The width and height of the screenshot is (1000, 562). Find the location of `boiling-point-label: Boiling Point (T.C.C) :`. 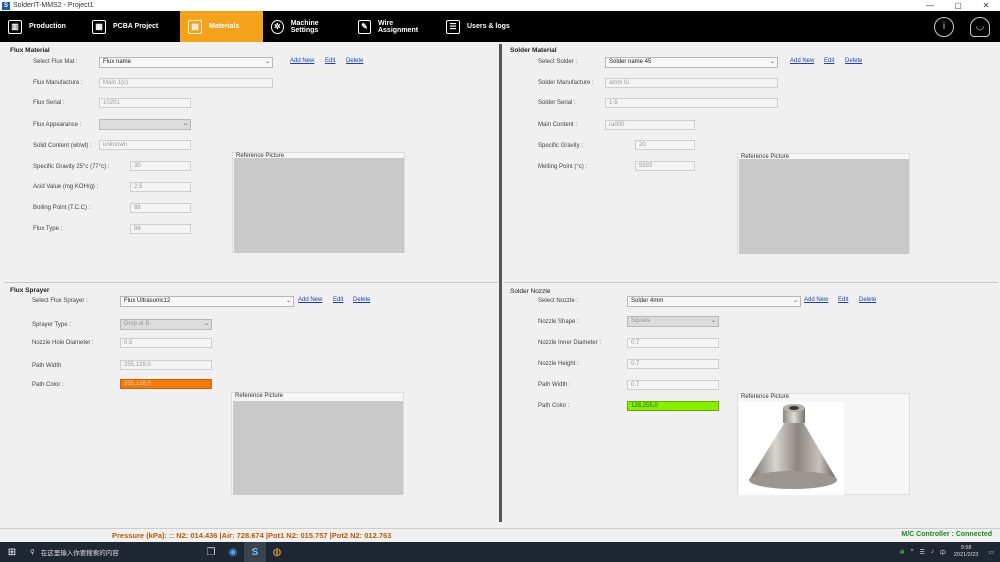

boiling-point-label: Boiling Point (T.C.C) : is located at coordinates (62, 208).